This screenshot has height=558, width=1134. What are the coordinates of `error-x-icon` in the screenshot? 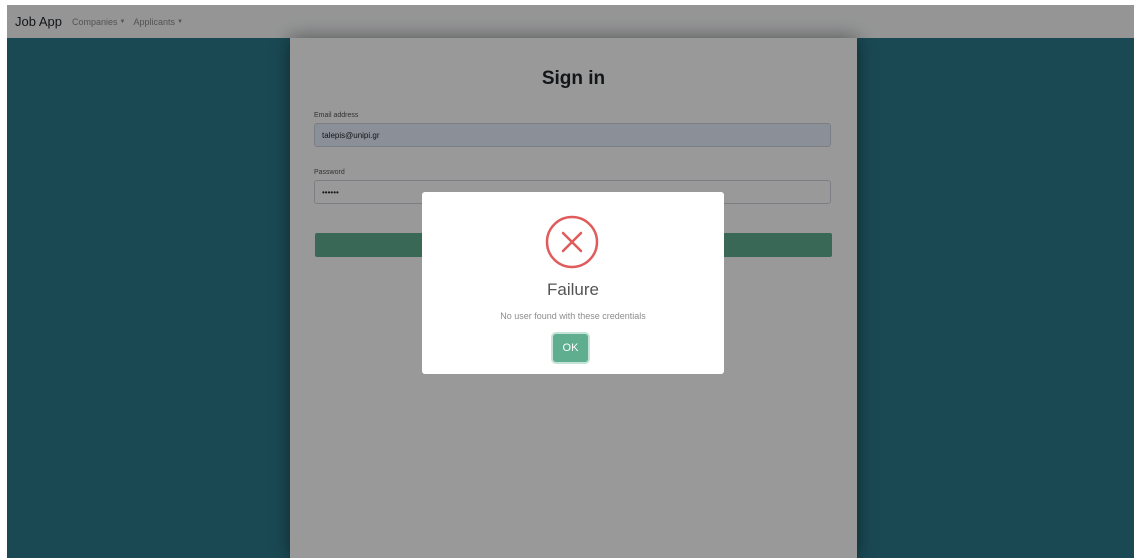 It's located at (572, 242).